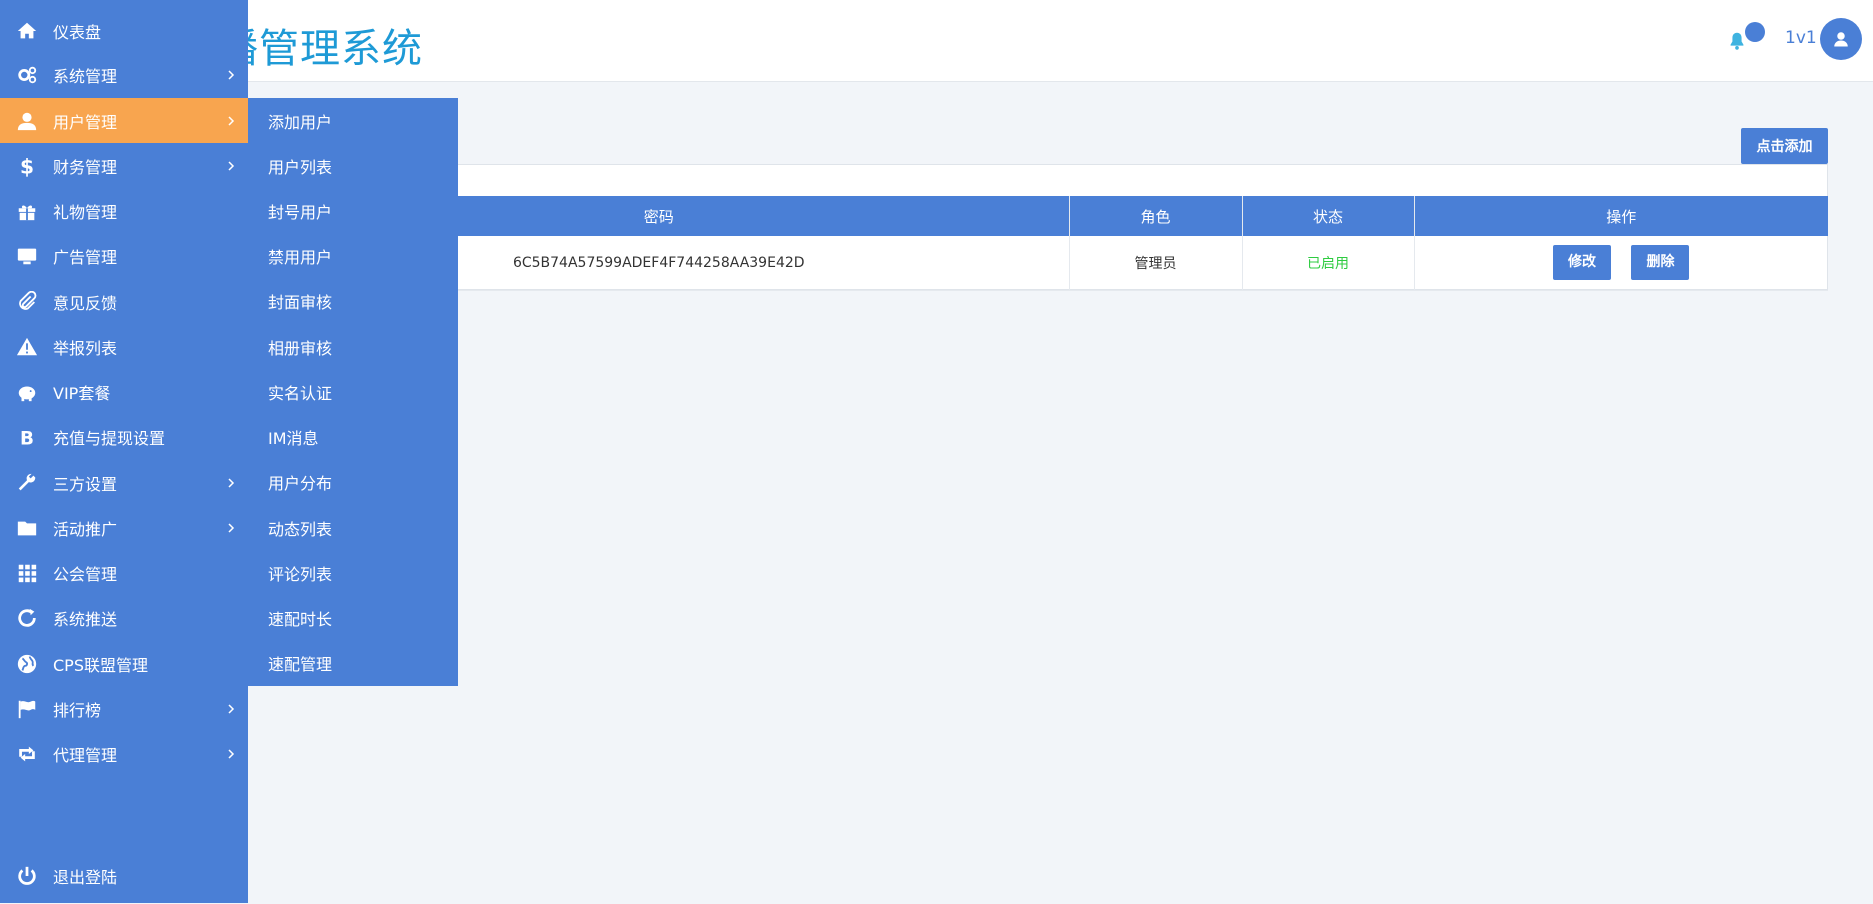 Image resolution: width=1873 pixels, height=904 pixels. I want to click on sidebar-item-label: 广告管理, so click(85, 257).